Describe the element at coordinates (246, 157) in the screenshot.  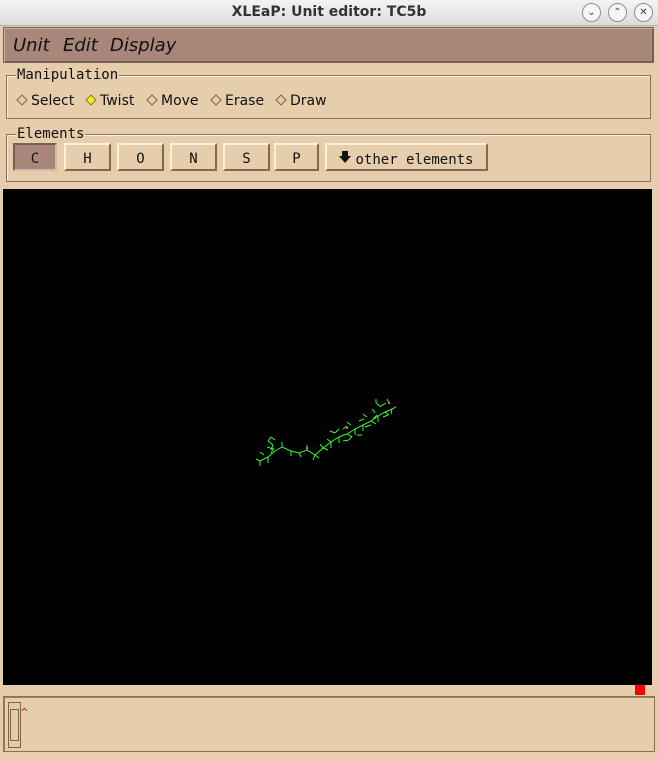
I see `element-button-s: S` at that location.